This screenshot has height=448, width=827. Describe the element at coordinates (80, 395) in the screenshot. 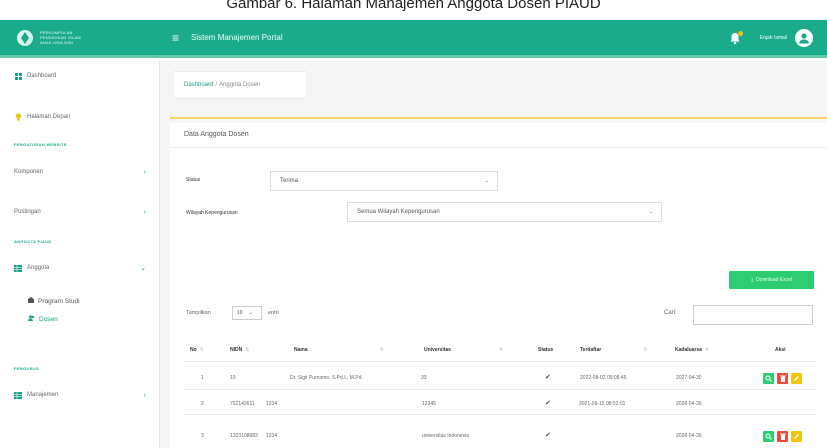

I see `sidebar-item-manajemen: Manajemen ›` at that location.